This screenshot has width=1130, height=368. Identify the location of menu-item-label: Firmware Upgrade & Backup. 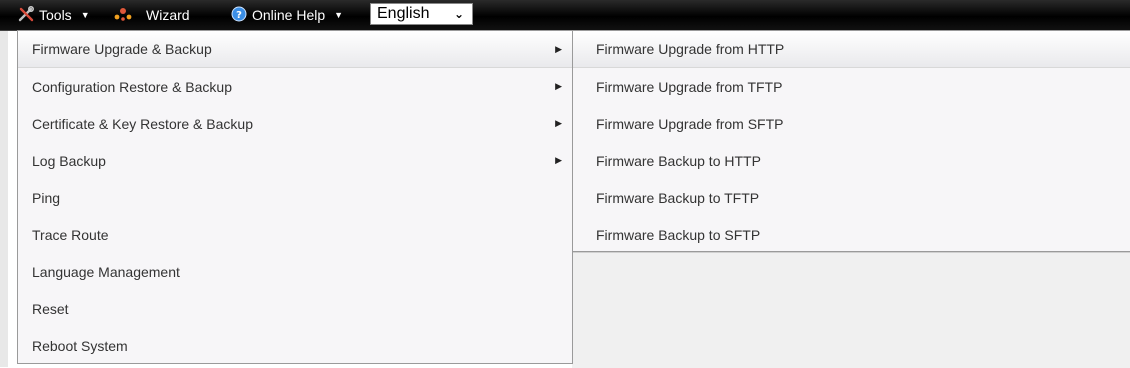
(122, 49).